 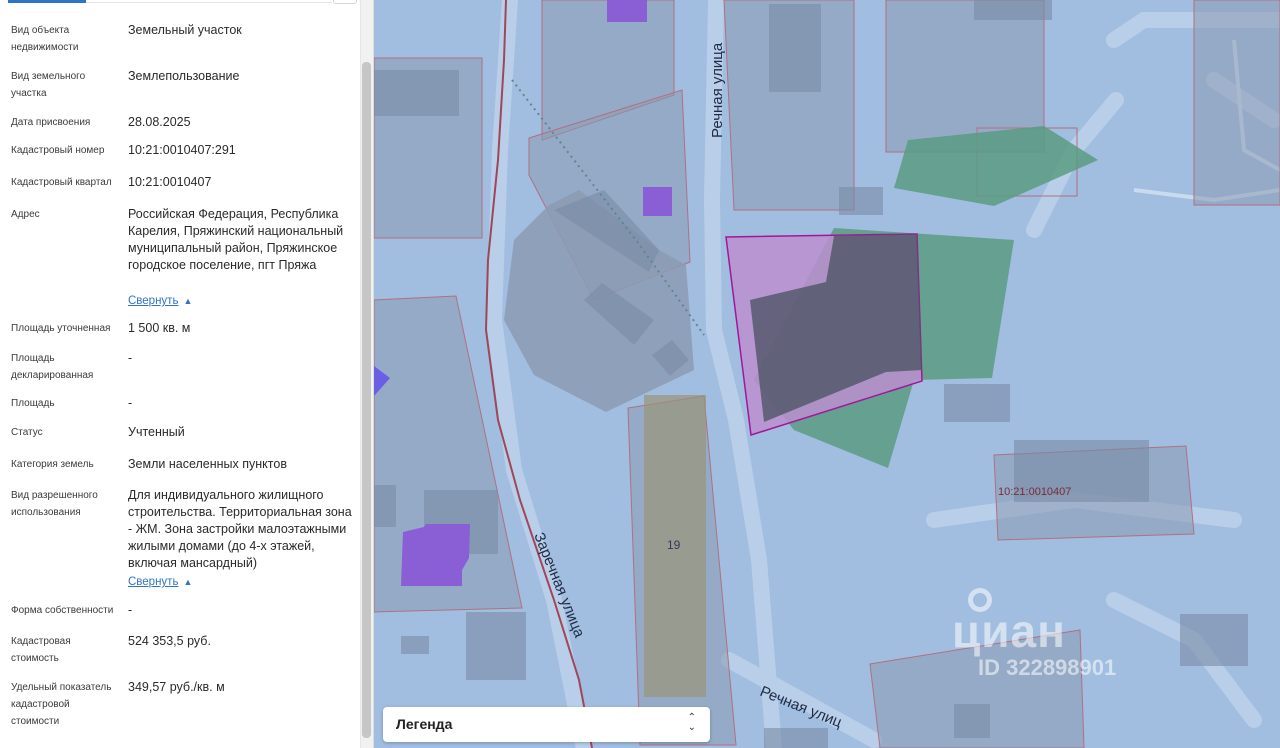 I want to click on collapse-use-link: Свернуть ▲, so click(x=160, y=582).